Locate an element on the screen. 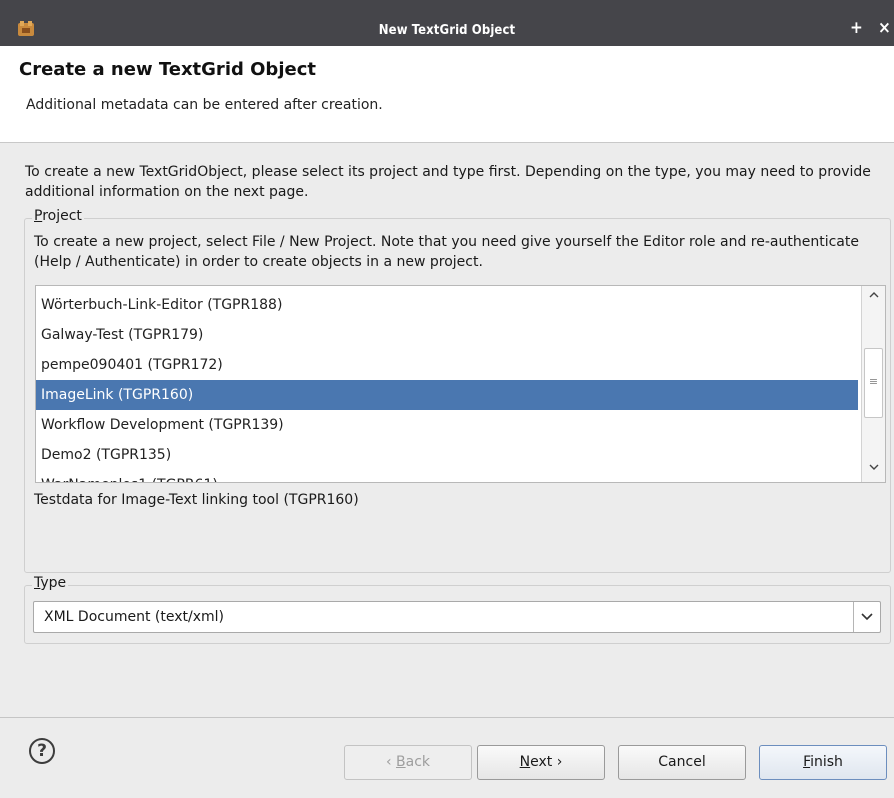 This screenshot has height=798, width=894. back-button: ‹ Back is located at coordinates (408, 762).